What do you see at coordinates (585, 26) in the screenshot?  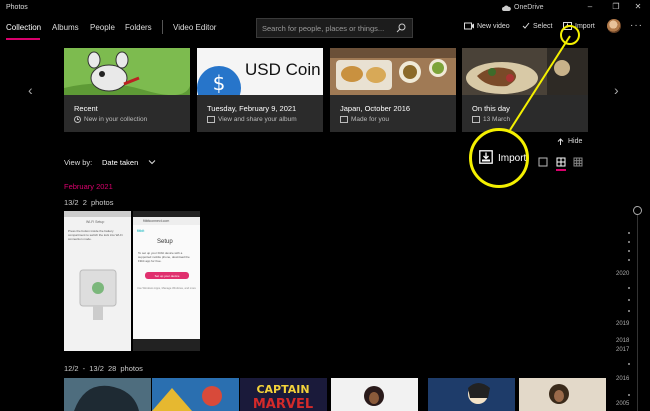 I see `import-label: Import` at bounding box center [585, 26].